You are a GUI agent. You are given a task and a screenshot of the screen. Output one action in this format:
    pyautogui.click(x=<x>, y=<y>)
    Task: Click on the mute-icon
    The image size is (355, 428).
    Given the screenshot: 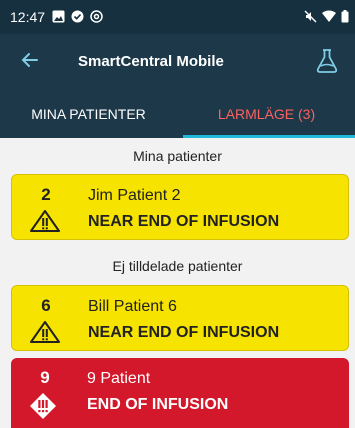 What is the action you would take?
    pyautogui.click(x=310, y=19)
    